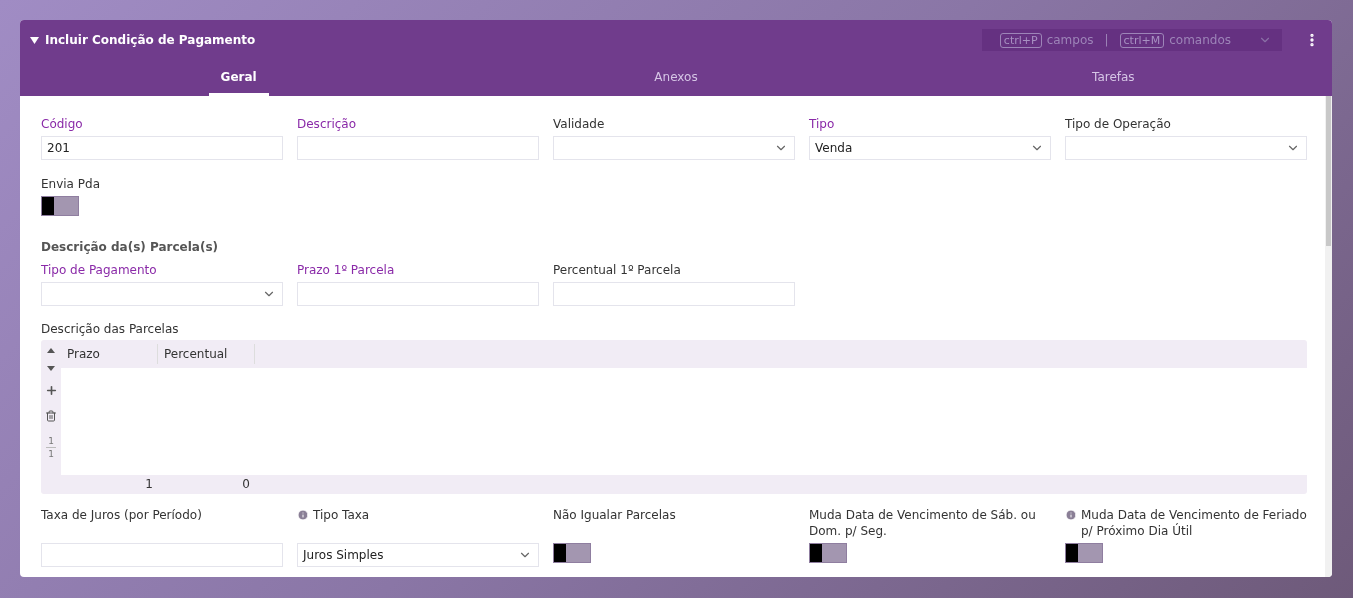 Image resolution: width=1353 pixels, height=598 pixels. What do you see at coordinates (930, 148) in the screenshot?
I see `select-field: Venda` at bounding box center [930, 148].